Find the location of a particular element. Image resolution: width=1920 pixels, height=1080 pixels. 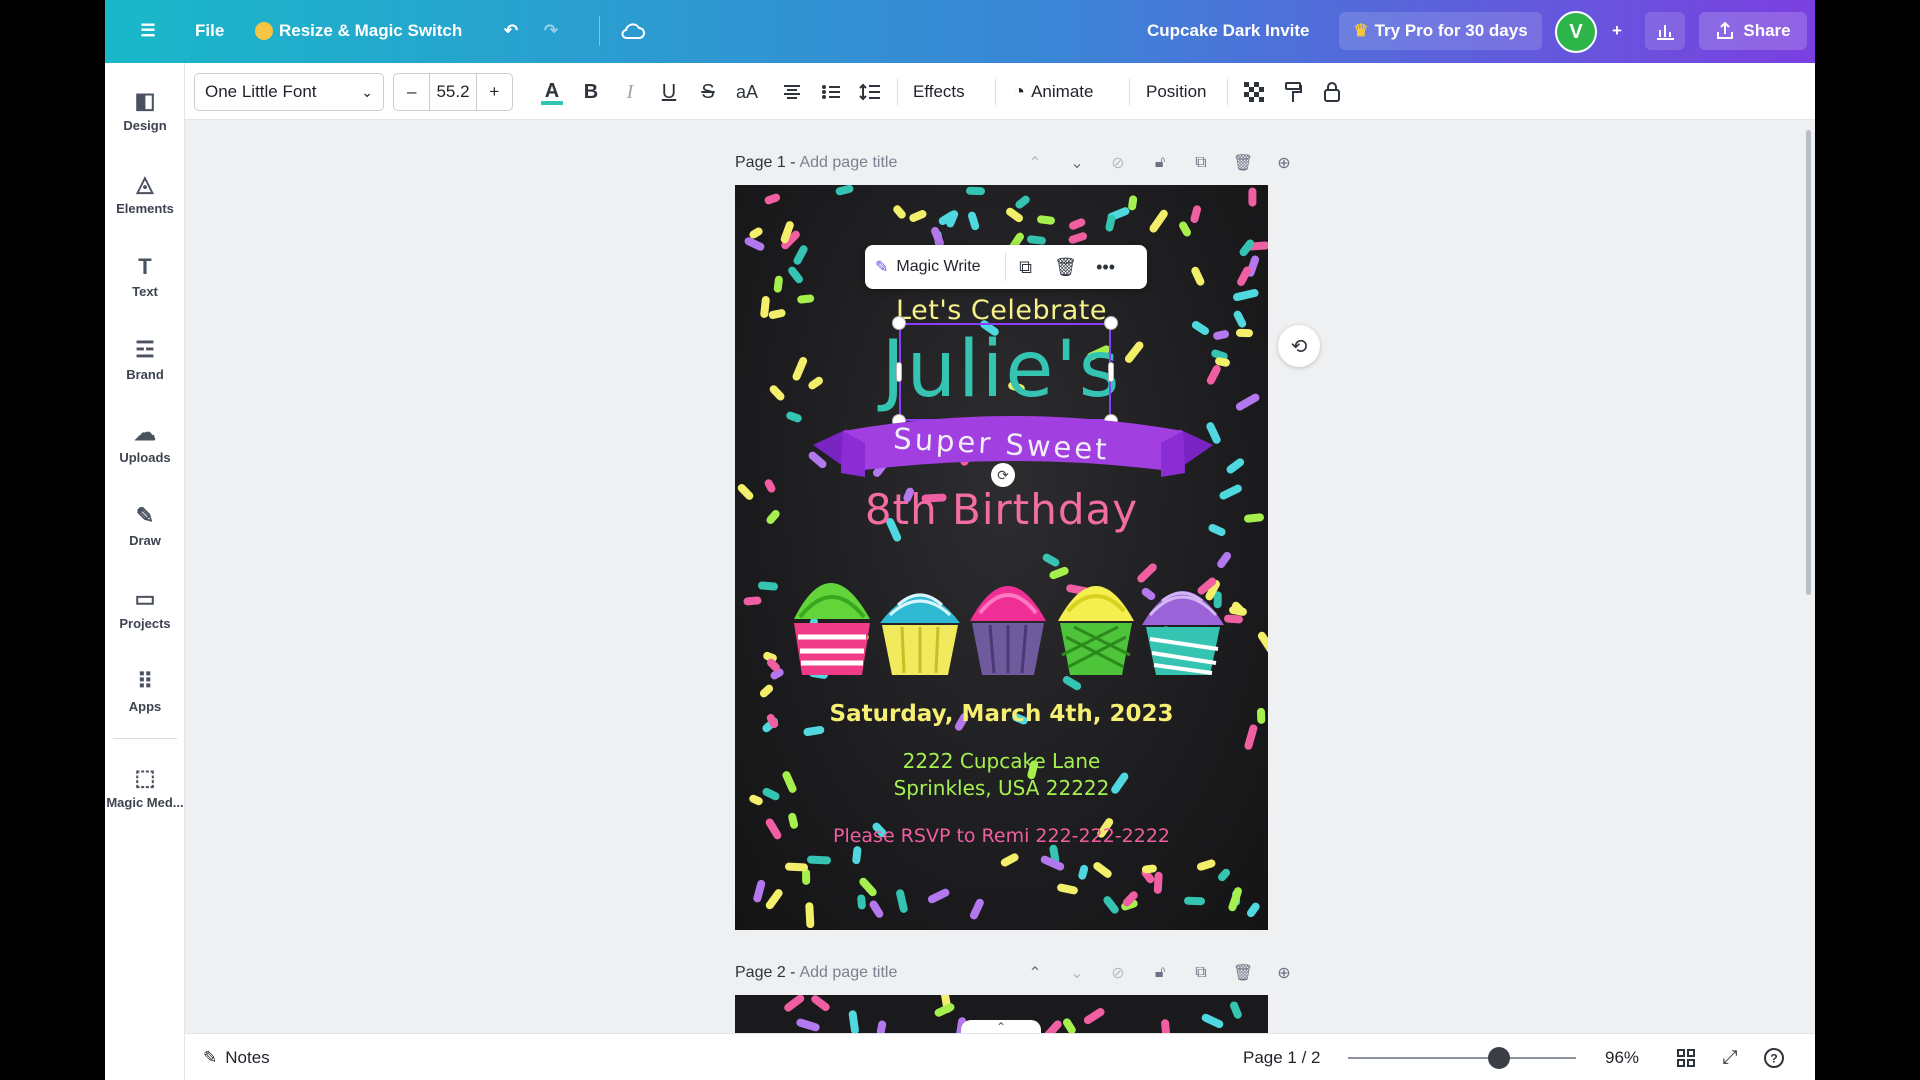

magic-write-button: ✎ Magic Write is located at coordinates (940, 267).